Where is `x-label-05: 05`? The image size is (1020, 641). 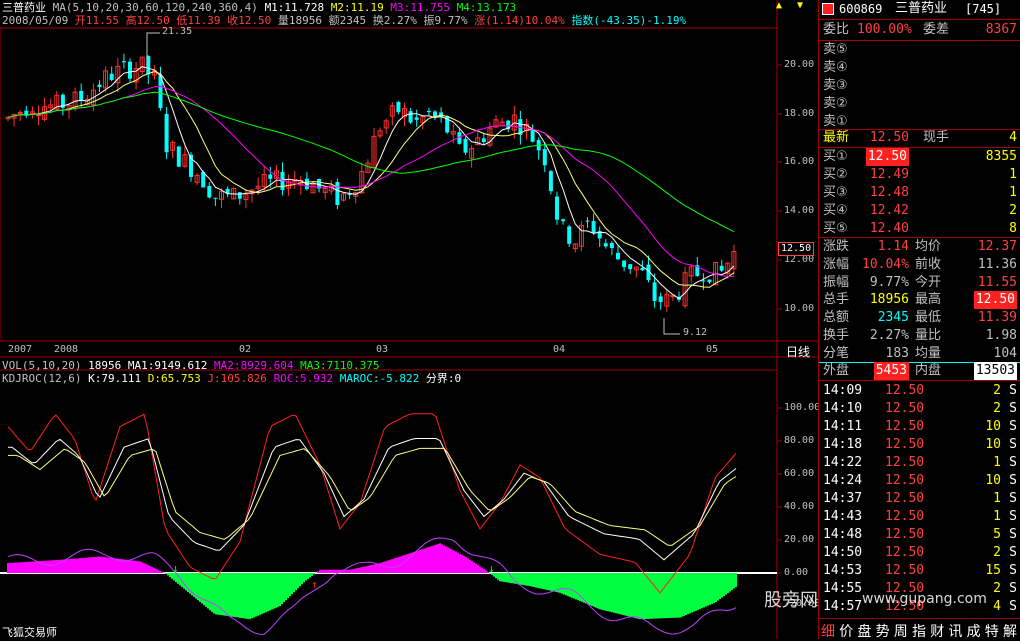
x-label-05: 05 is located at coordinates (712, 349).